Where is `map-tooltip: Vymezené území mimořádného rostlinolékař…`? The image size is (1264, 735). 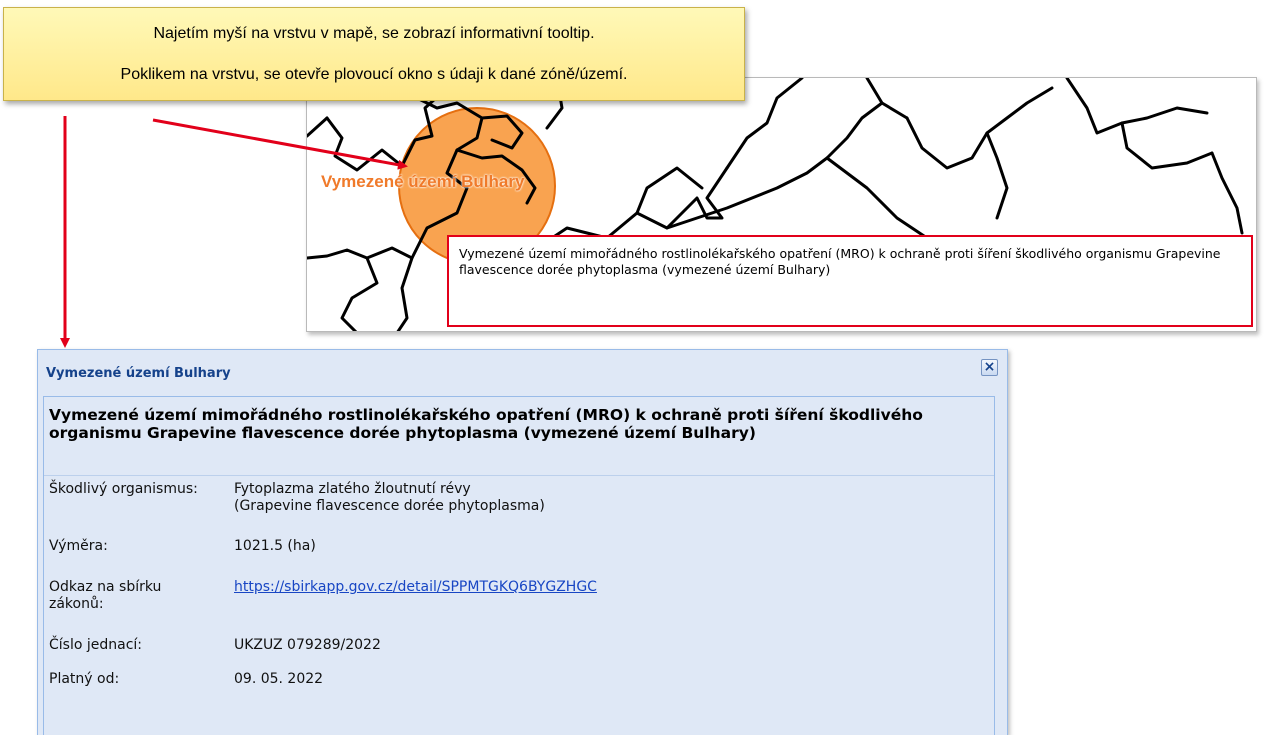 map-tooltip: Vymezené území mimořádného rostlinolékař… is located at coordinates (850, 281).